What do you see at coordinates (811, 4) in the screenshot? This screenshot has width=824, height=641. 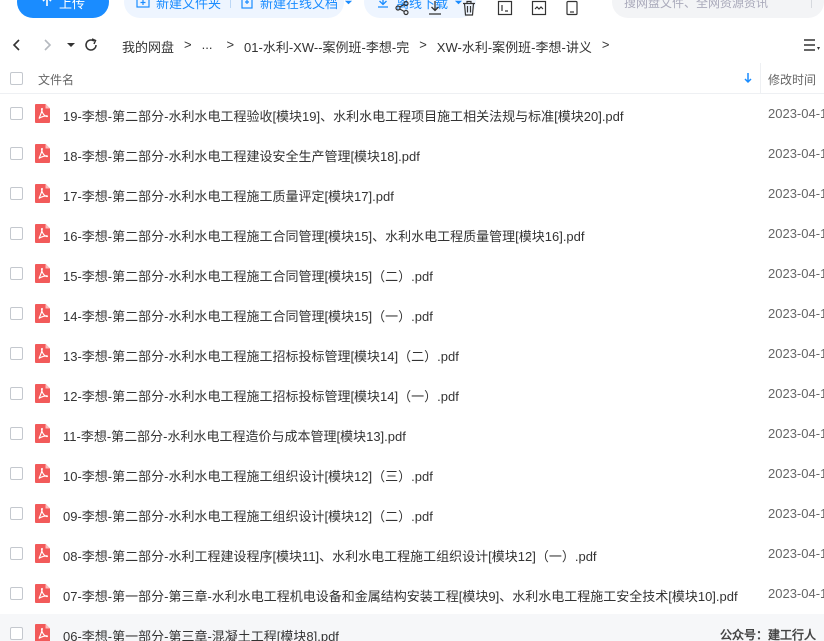 I see `search-divider` at bounding box center [811, 4].